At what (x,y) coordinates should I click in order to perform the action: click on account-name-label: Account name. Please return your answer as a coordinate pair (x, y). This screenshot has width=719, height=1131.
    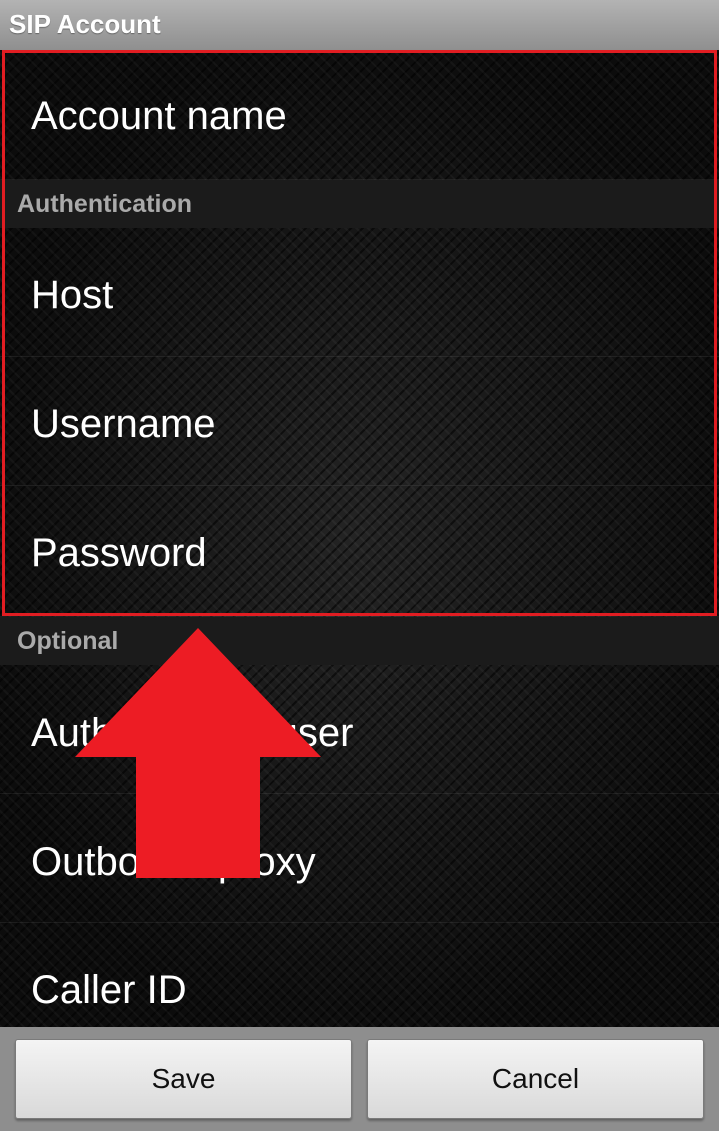
    Looking at the image, I should click on (159, 116).